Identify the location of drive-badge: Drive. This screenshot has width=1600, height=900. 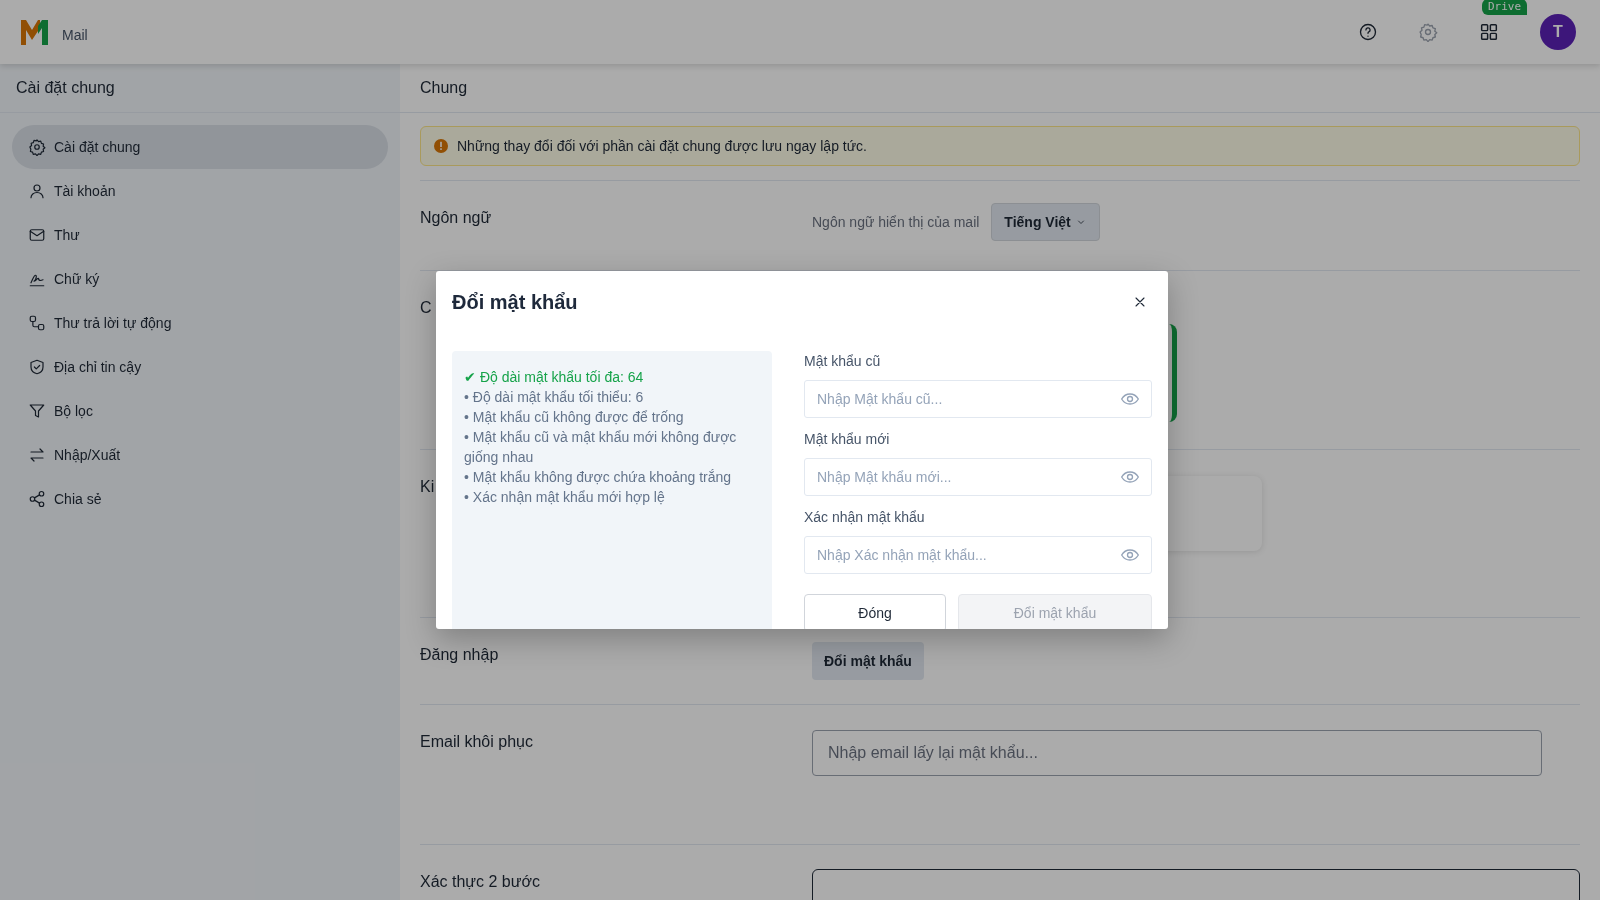
(1505, 7).